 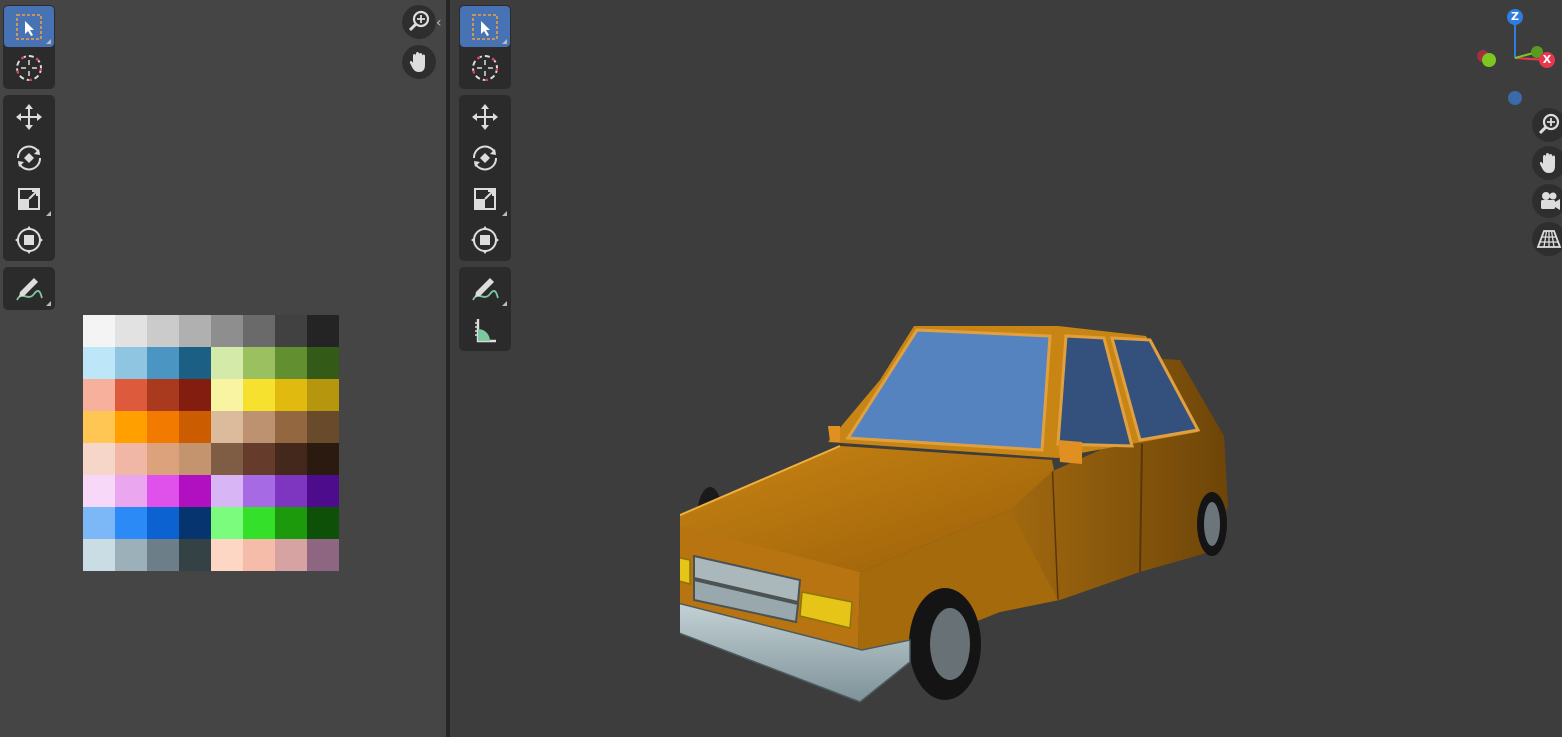 I want to click on zoom-icon, so click(x=419, y=21).